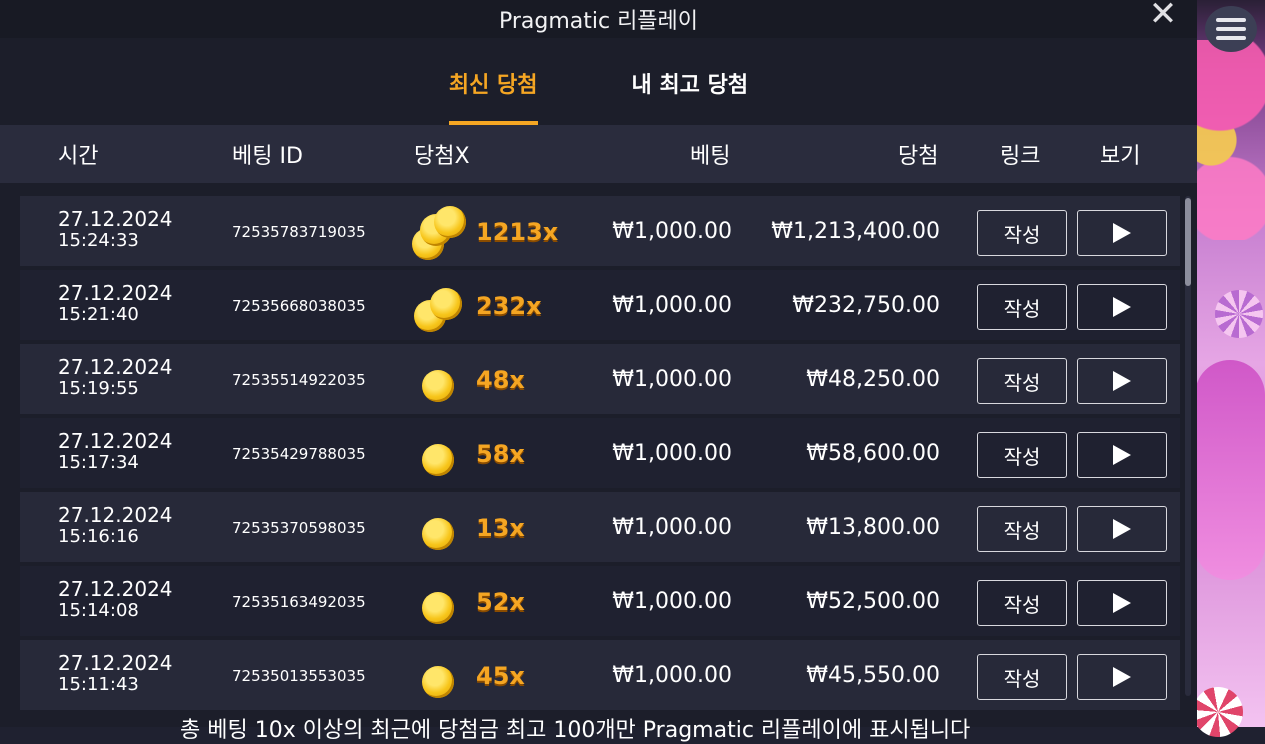  Describe the element at coordinates (1163, 15) in the screenshot. I see `close-icon: ✕` at that location.